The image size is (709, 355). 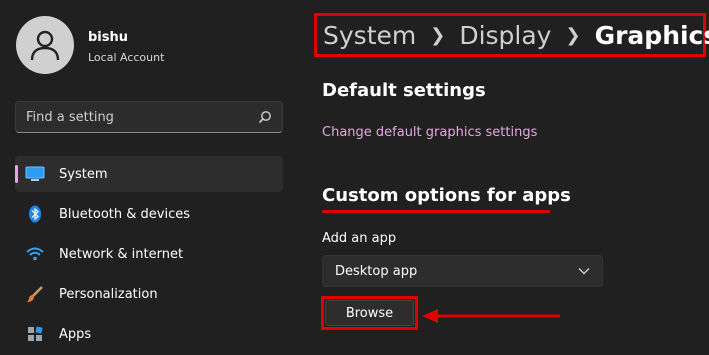 What do you see at coordinates (142, 117) in the screenshot?
I see `search-input` at bounding box center [142, 117].